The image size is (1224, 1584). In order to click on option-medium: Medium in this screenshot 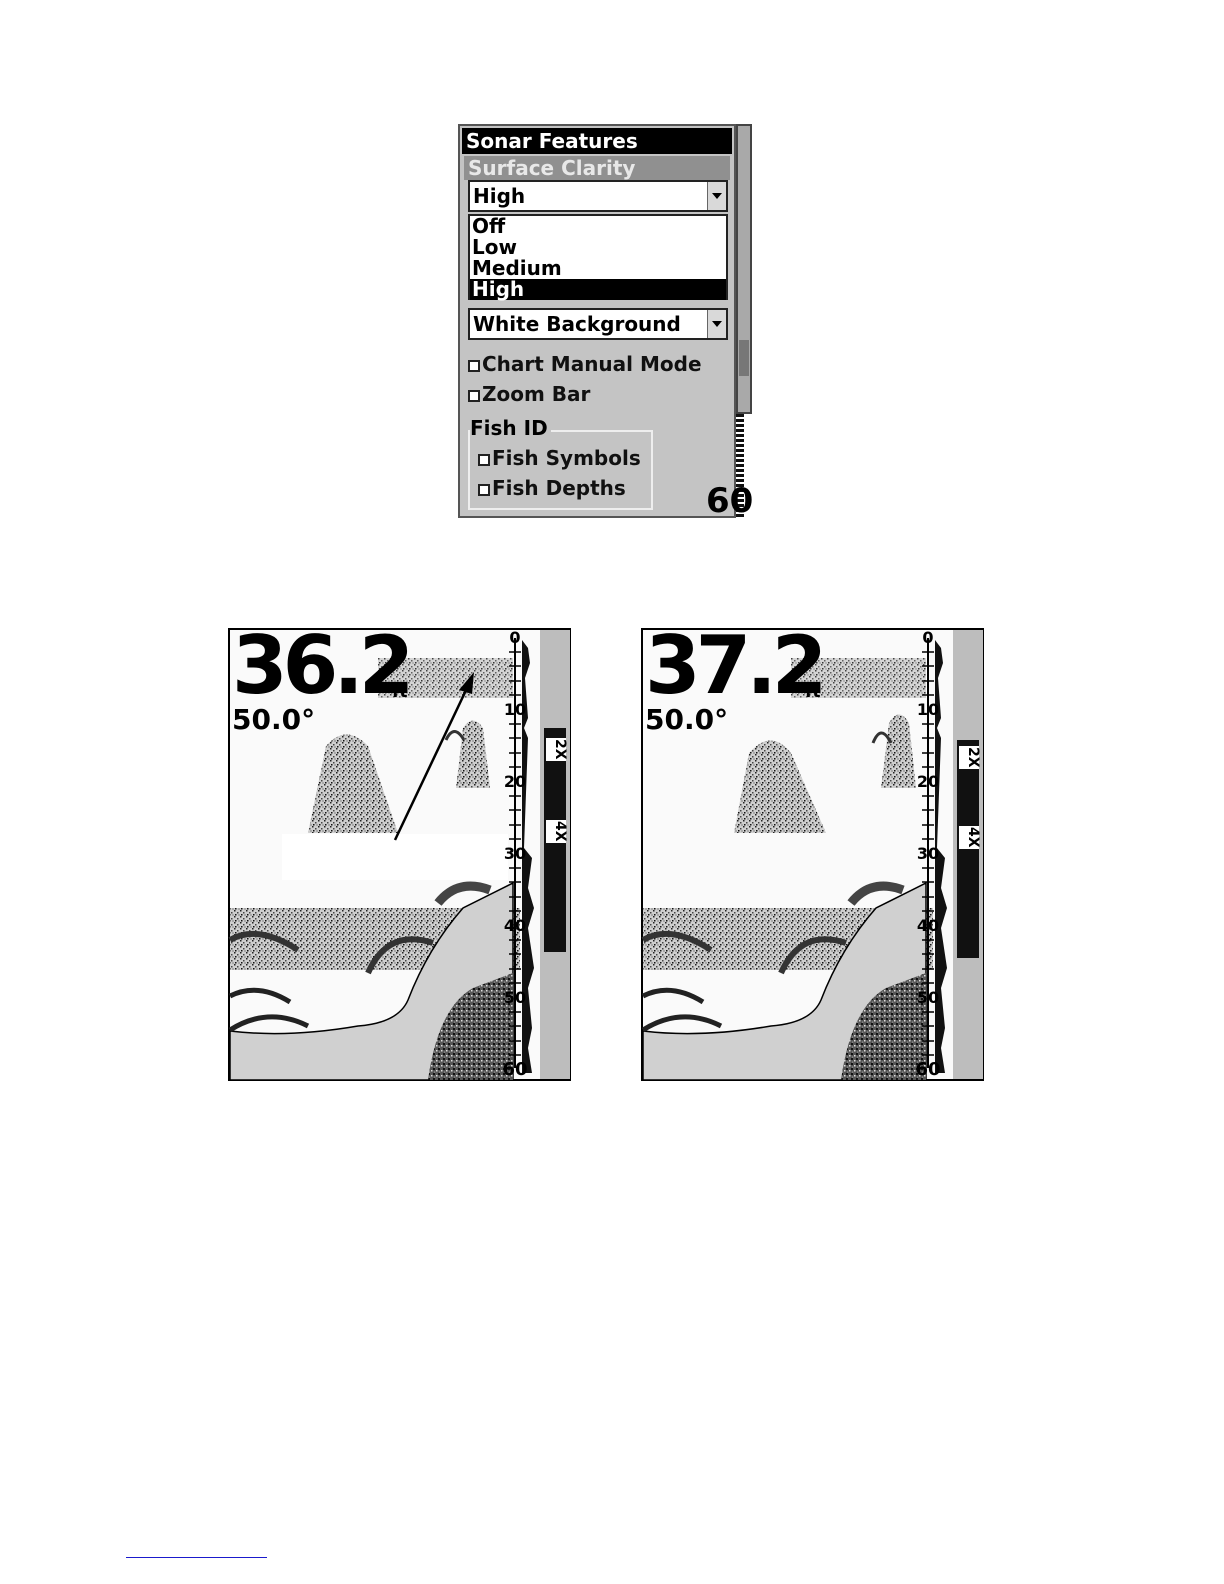, I will do `click(598, 268)`.